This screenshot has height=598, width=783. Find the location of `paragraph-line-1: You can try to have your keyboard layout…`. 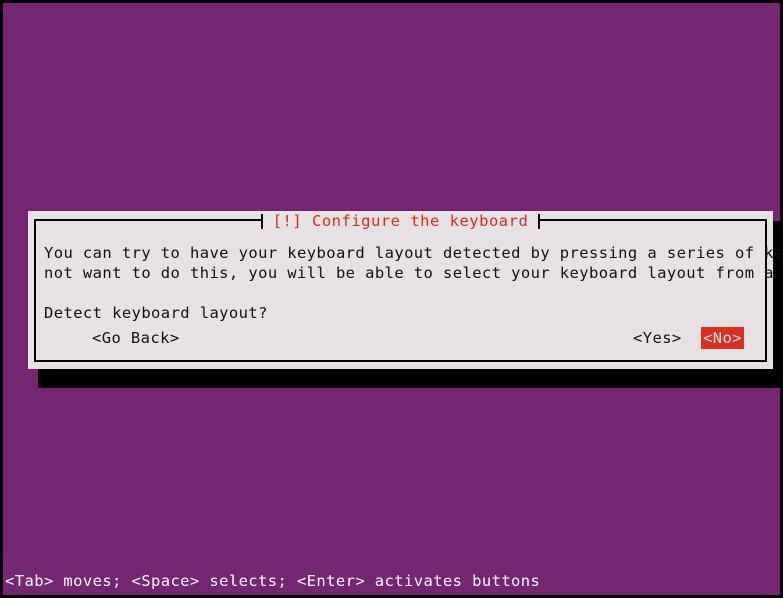

paragraph-line-1: You can try to have your keyboard layout… is located at coordinates (412, 253).